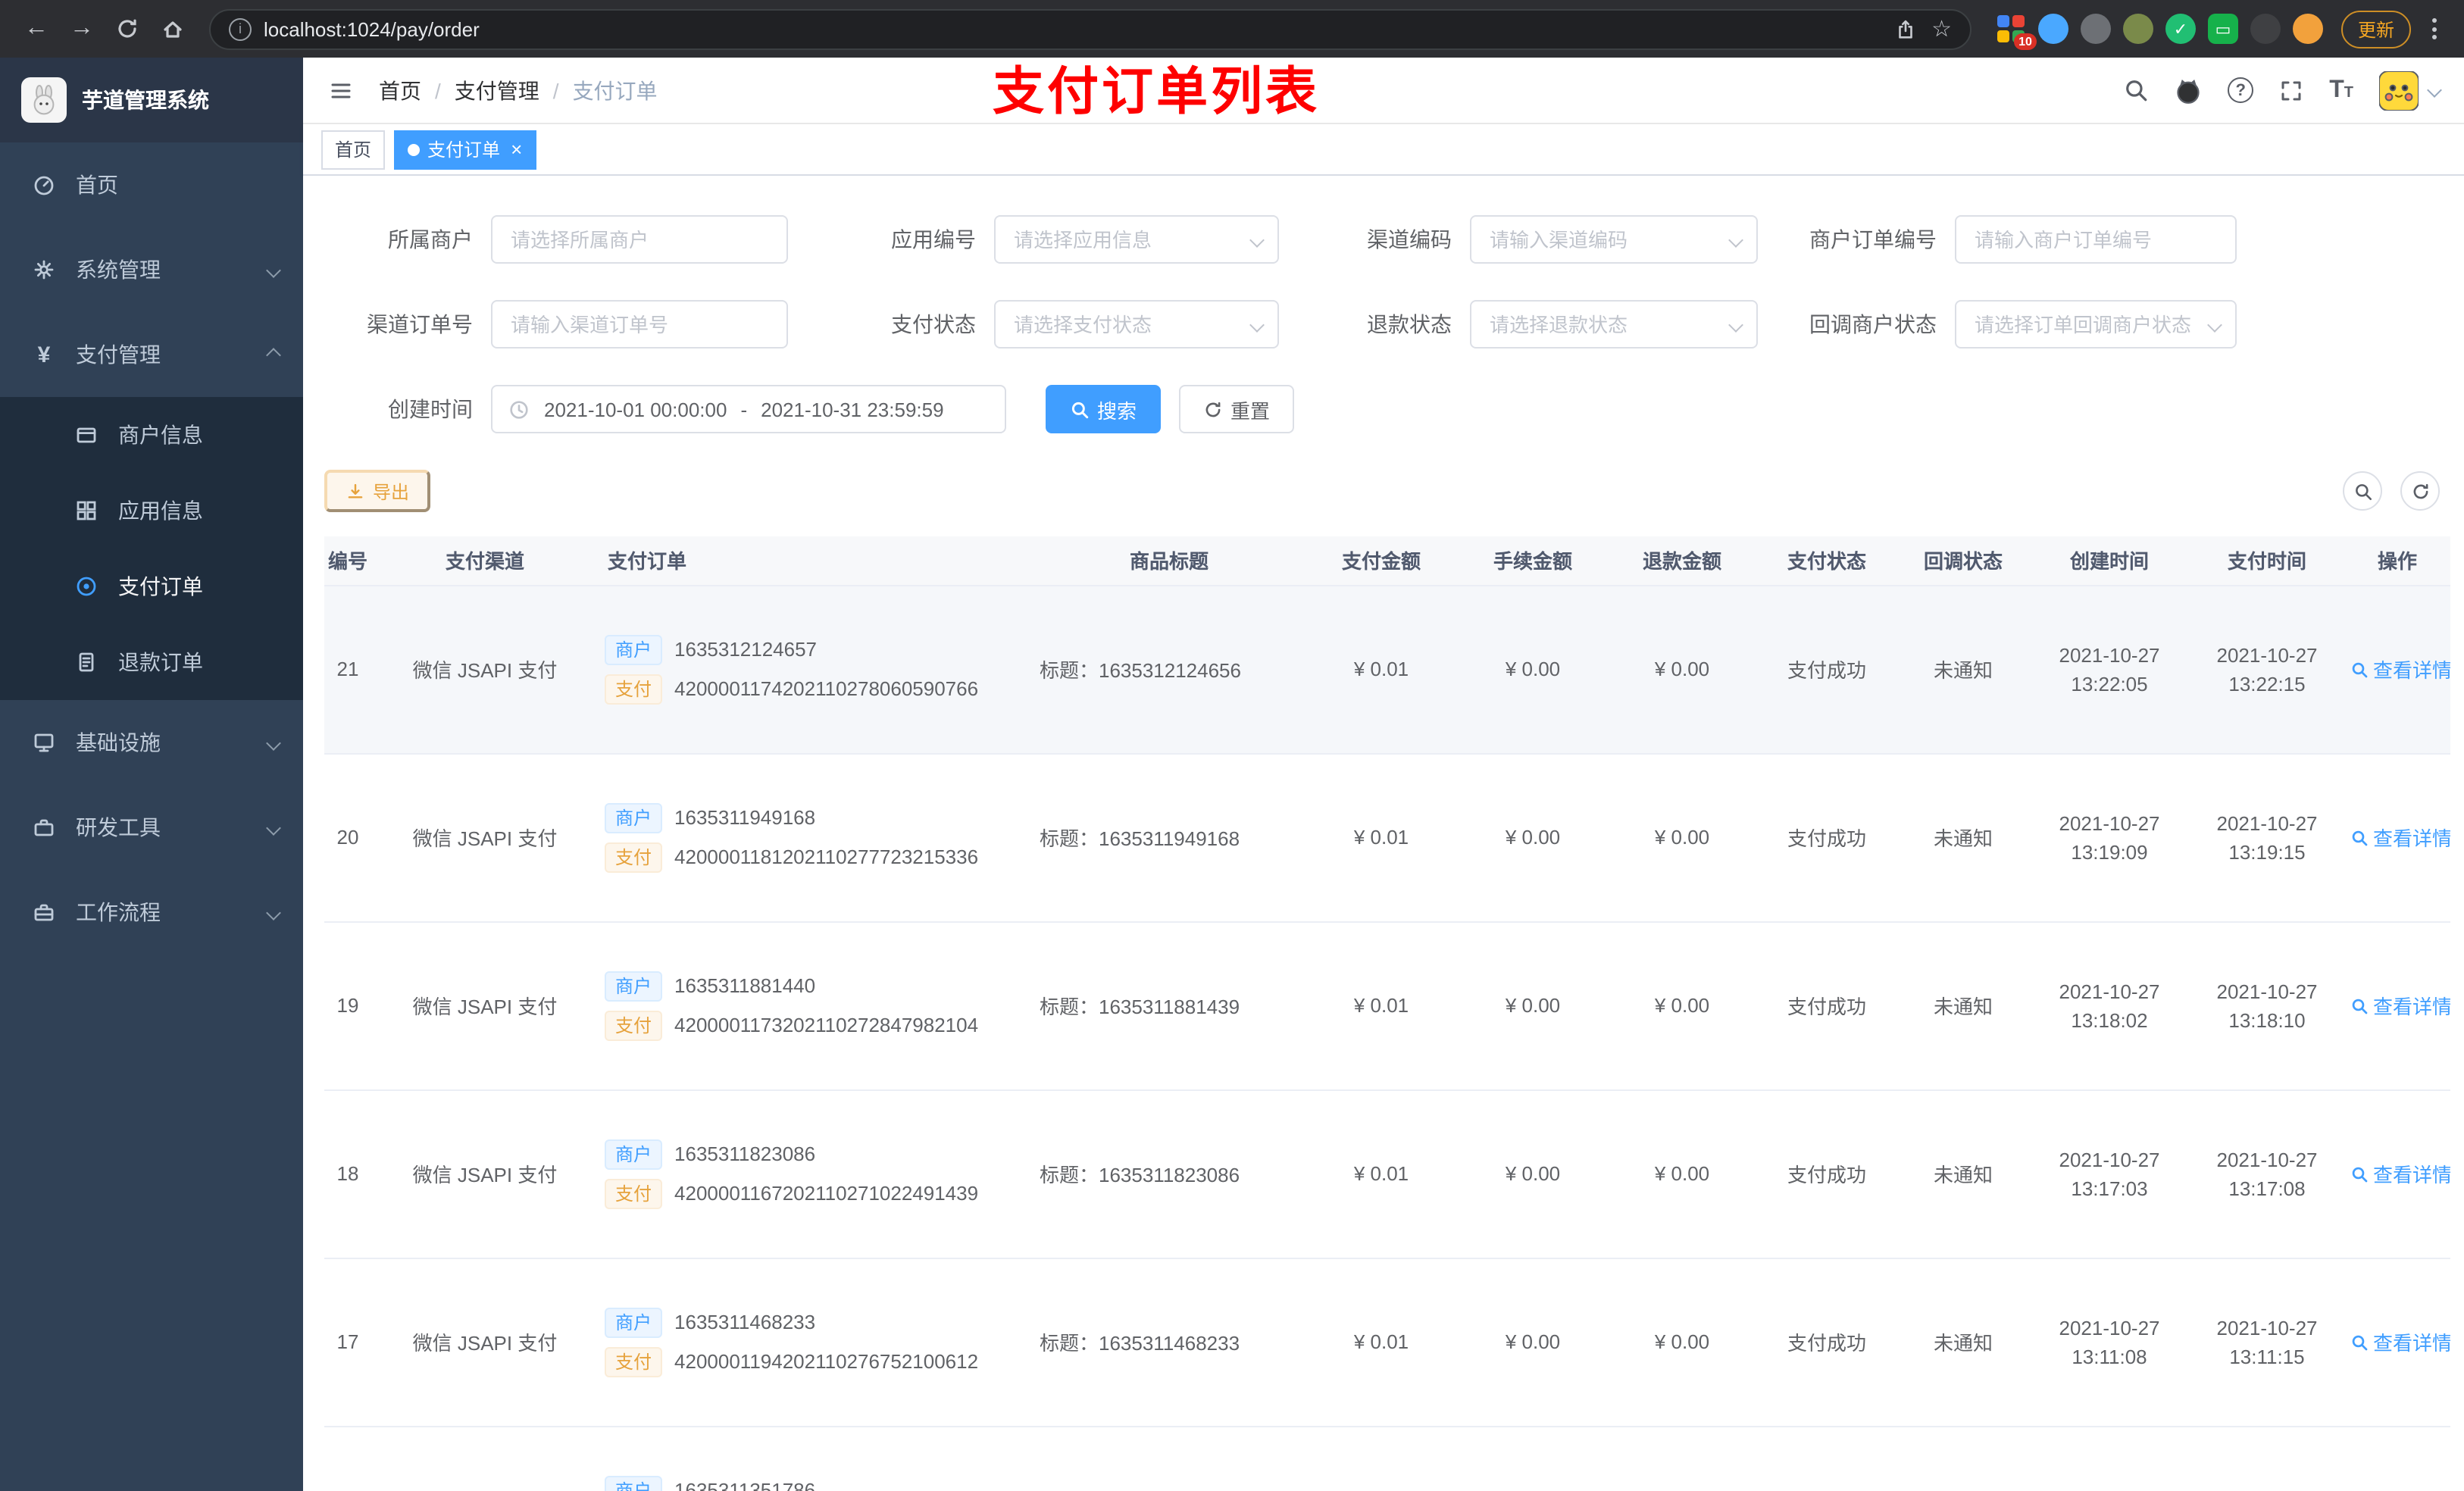 The image size is (2464, 1491). I want to click on export-button: 导出, so click(377, 491).